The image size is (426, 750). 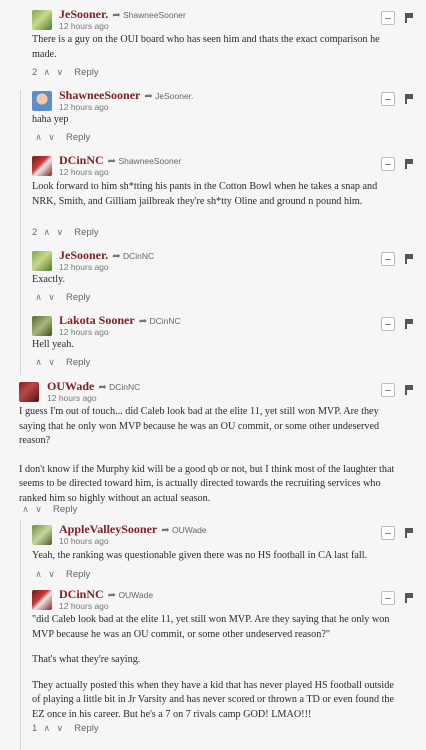 What do you see at coordinates (217, 120) in the screenshot?
I see `comment-body: haha yep` at bounding box center [217, 120].